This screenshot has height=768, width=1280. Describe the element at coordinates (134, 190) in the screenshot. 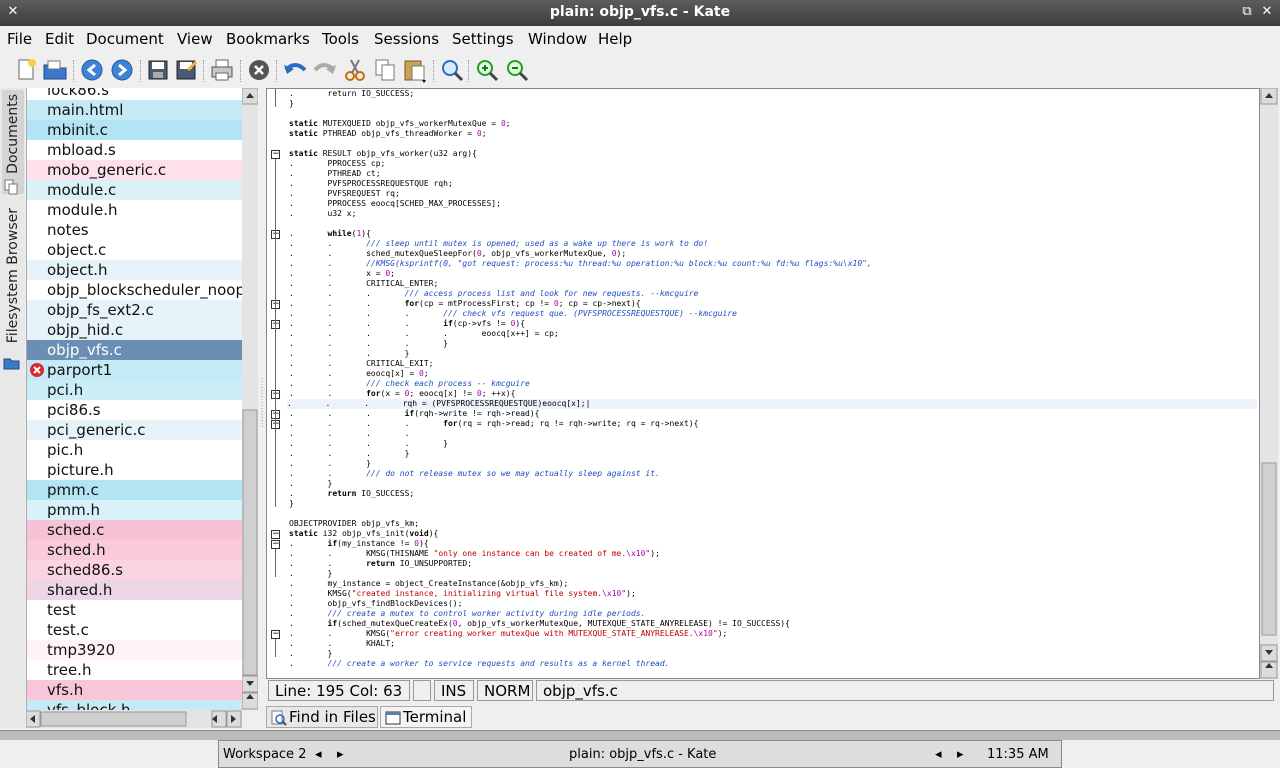

I see `document-item: module.c` at that location.